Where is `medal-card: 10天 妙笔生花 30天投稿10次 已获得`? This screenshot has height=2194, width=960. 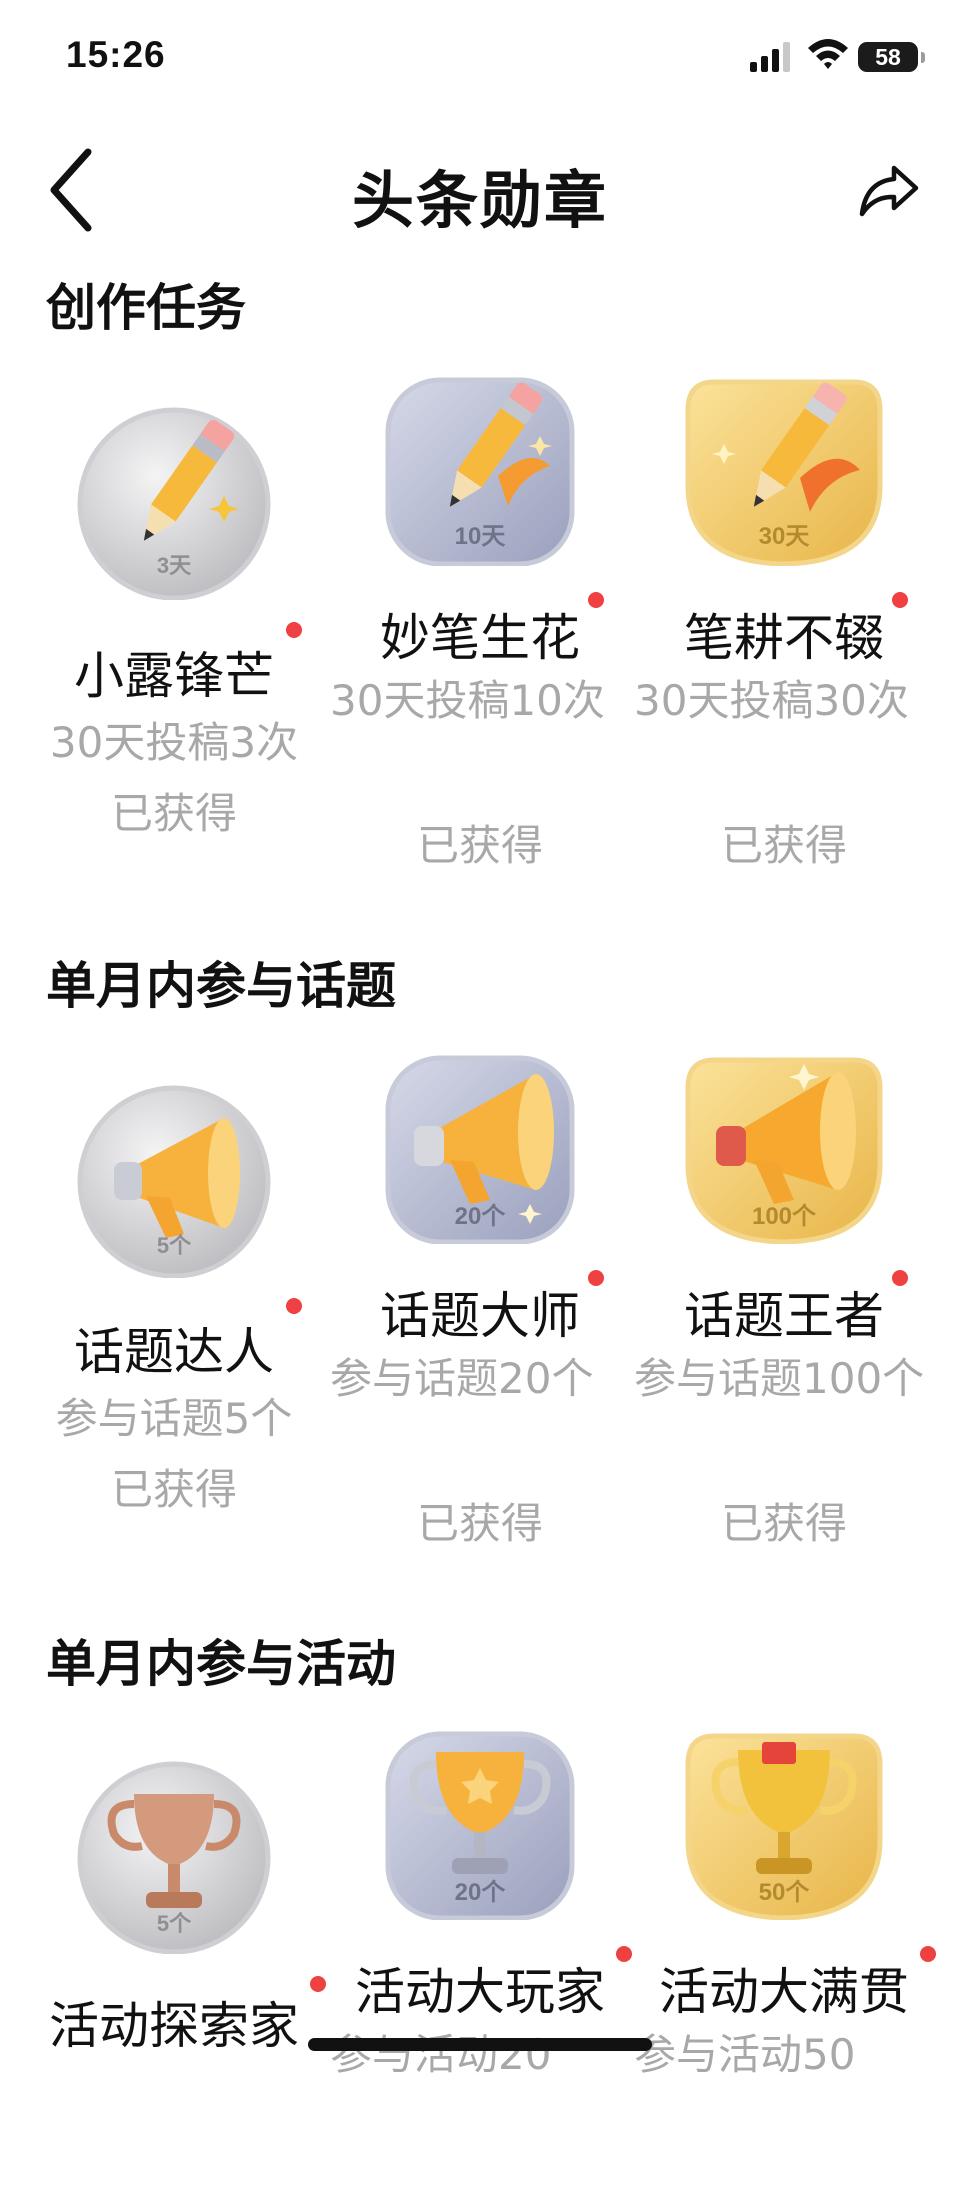
medal-card: 10天 妙笔生花 30天投稿10次 已获得 is located at coordinates (480, 618).